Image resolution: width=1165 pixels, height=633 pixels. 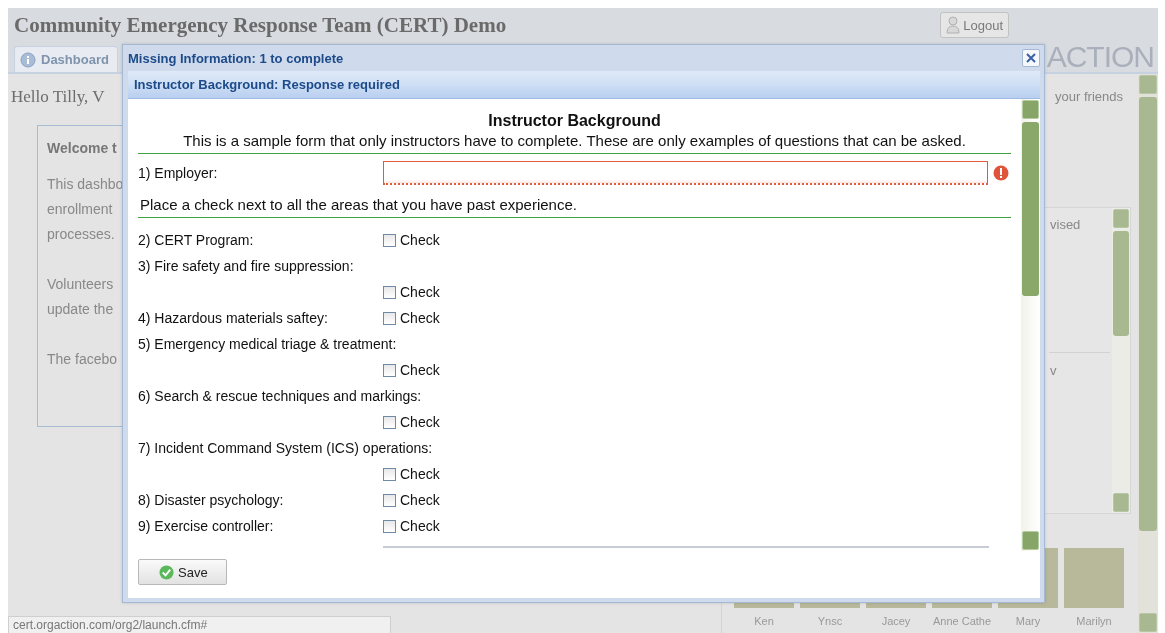 What do you see at coordinates (178, 173) in the screenshot?
I see `field-label: 1) Employer:` at bounding box center [178, 173].